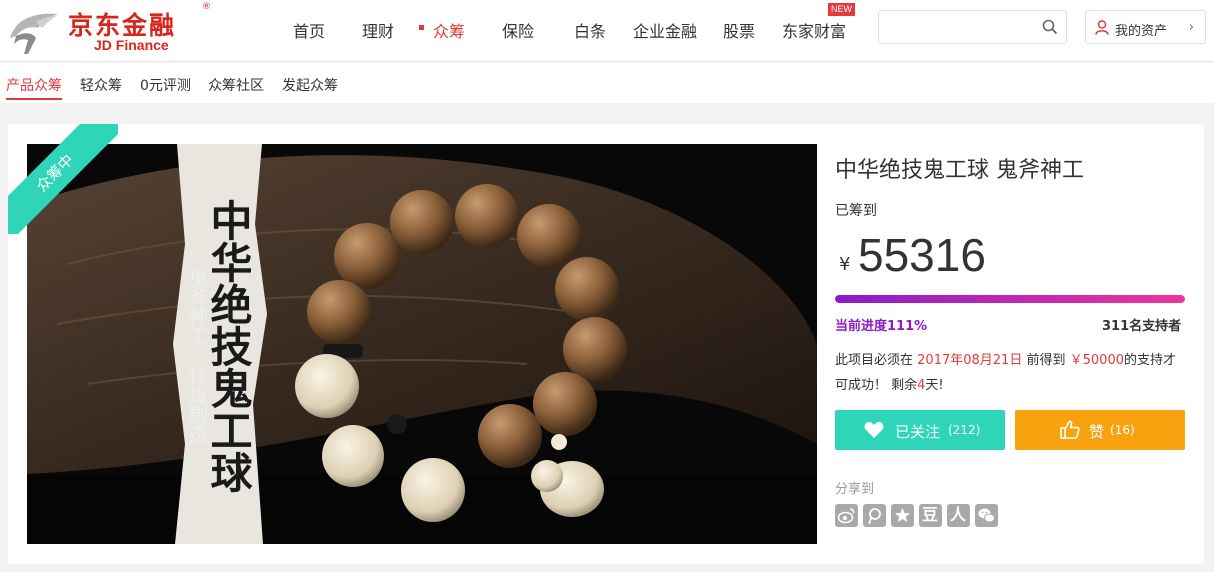 This screenshot has height=572, width=1214. Describe the element at coordinates (1142, 326) in the screenshot. I see `supporters-count: 311名支持者` at that location.